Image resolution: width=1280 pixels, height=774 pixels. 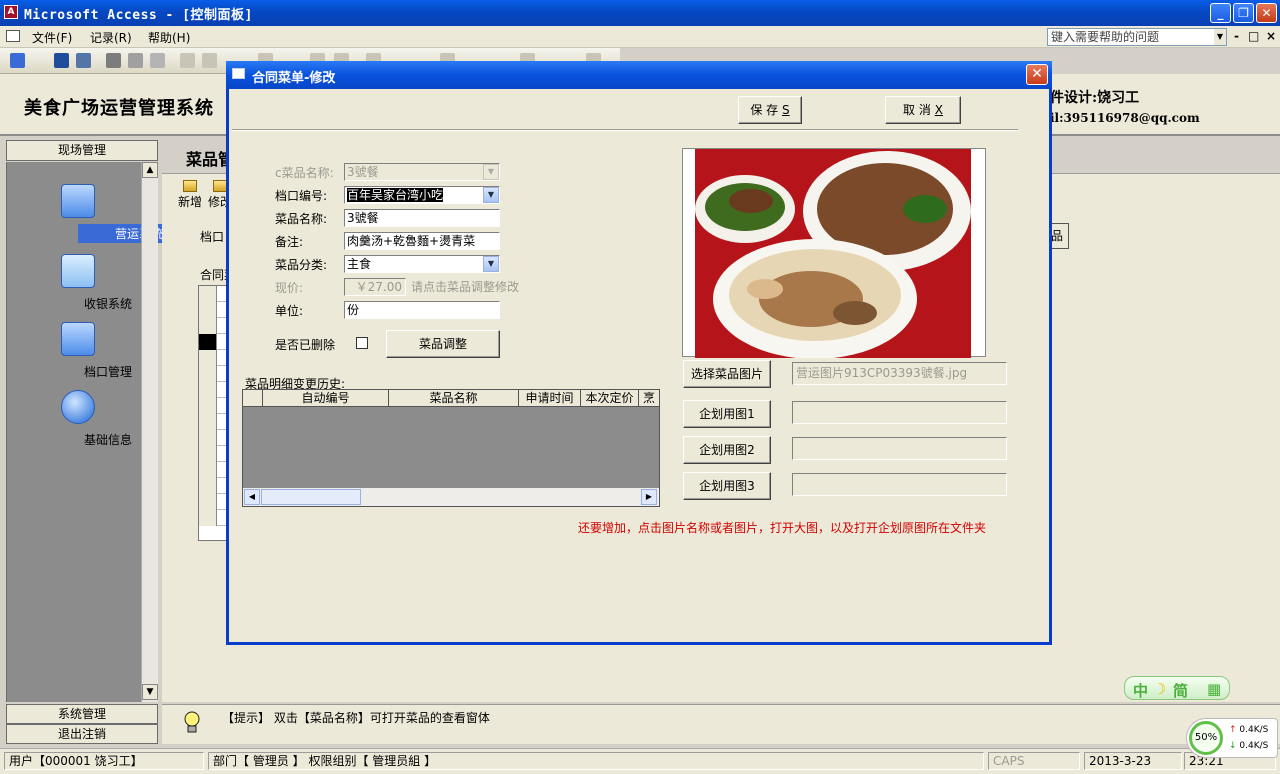 What do you see at coordinates (301, 265) in the screenshot?
I see `category-label: 菜品分类:` at bounding box center [301, 265].